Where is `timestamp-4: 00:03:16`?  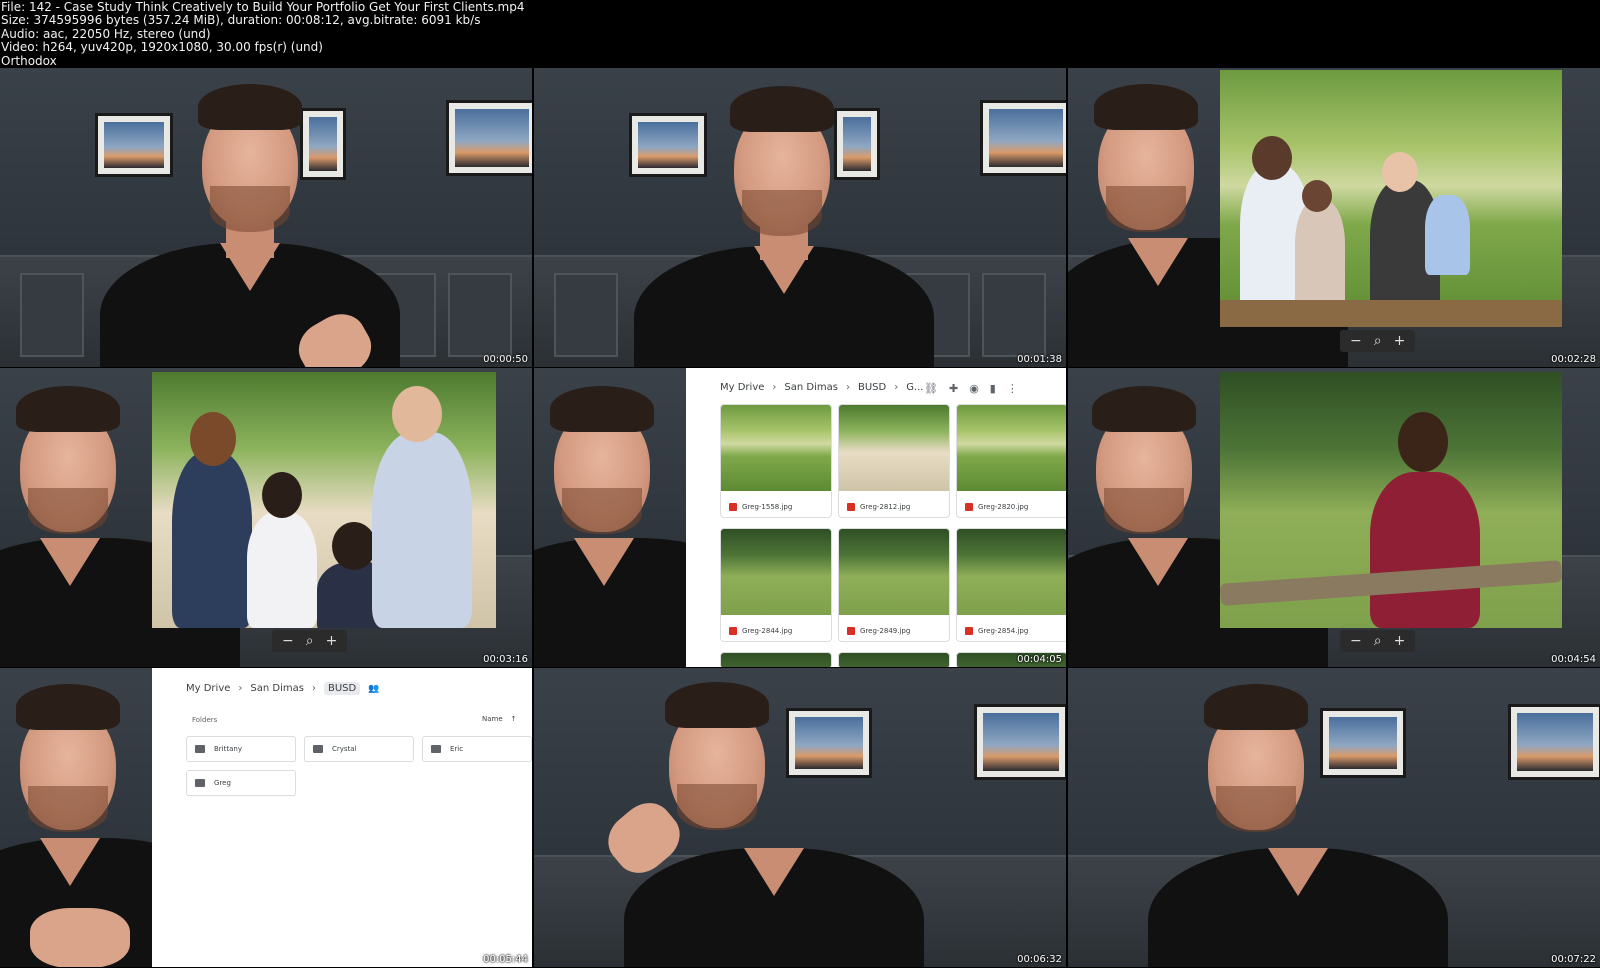 timestamp-4: 00:03:16 is located at coordinates (505, 659).